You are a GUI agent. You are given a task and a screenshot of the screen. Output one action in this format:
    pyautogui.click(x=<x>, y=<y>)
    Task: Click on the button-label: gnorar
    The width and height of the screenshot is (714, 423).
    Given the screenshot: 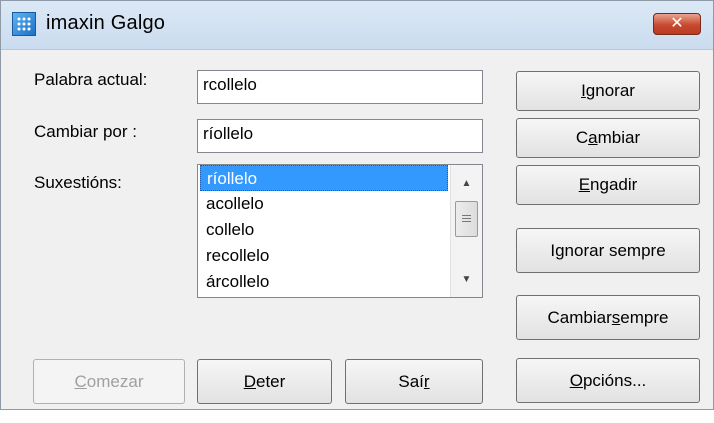 What is the action you would take?
    pyautogui.click(x=610, y=90)
    